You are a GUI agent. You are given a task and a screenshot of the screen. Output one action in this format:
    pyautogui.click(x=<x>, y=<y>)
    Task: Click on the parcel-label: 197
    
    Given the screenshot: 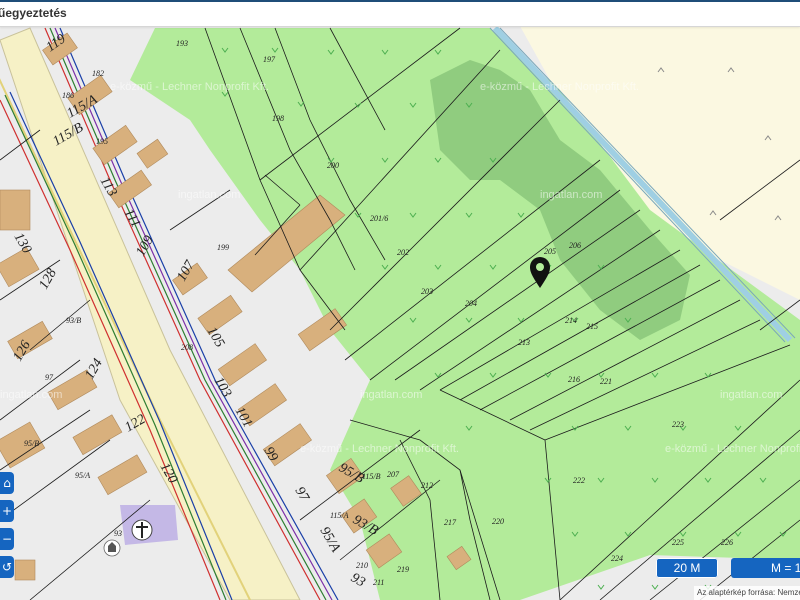 What is the action you would take?
    pyautogui.click(x=269, y=59)
    